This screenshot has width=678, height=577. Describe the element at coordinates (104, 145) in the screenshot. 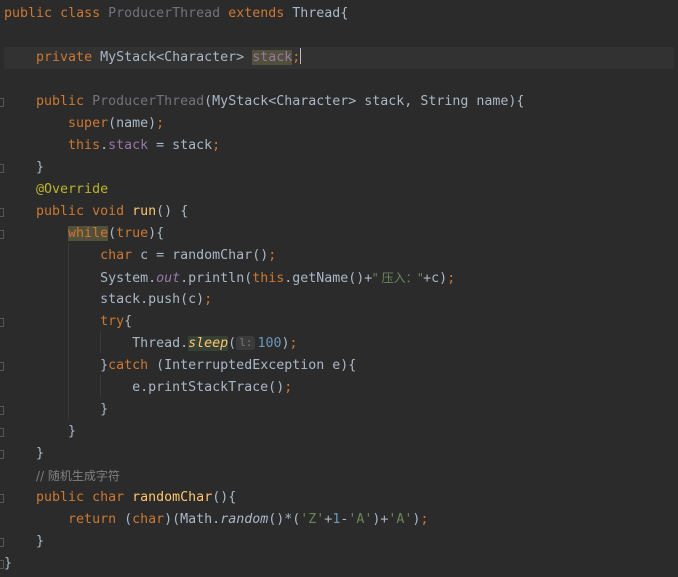

I see `code-text: .` at that location.